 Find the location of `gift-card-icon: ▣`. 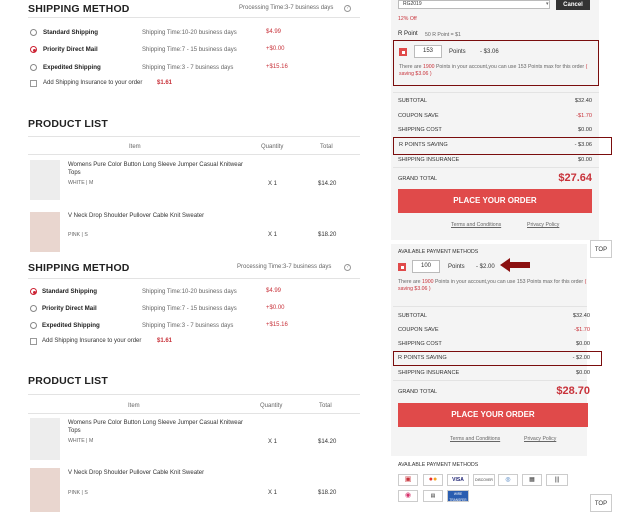

gift-card-icon: ▣ is located at coordinates (408, 480).